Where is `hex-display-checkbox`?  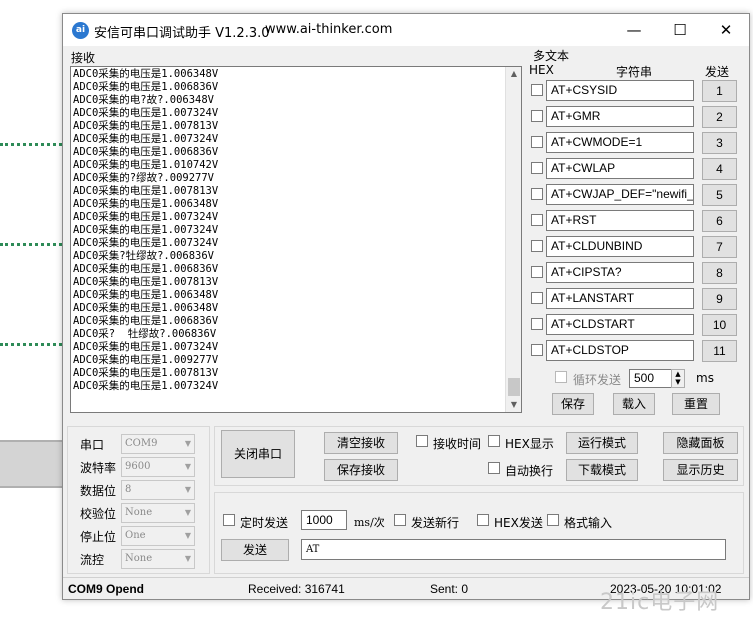 hex-display-checkbox is located at coordinates (494, 441).